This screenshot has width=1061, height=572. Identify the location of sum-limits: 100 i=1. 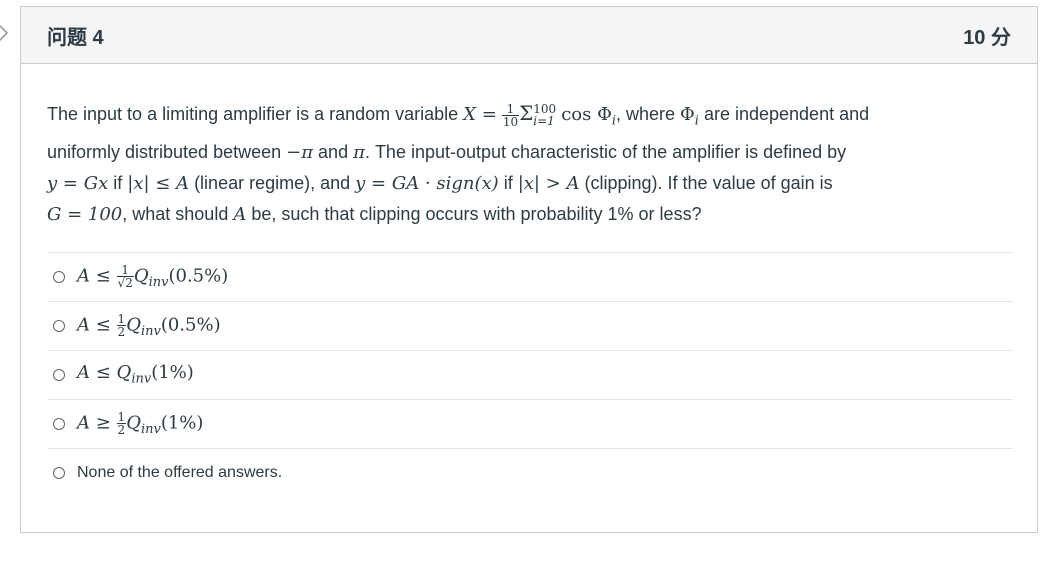
(545, 115).